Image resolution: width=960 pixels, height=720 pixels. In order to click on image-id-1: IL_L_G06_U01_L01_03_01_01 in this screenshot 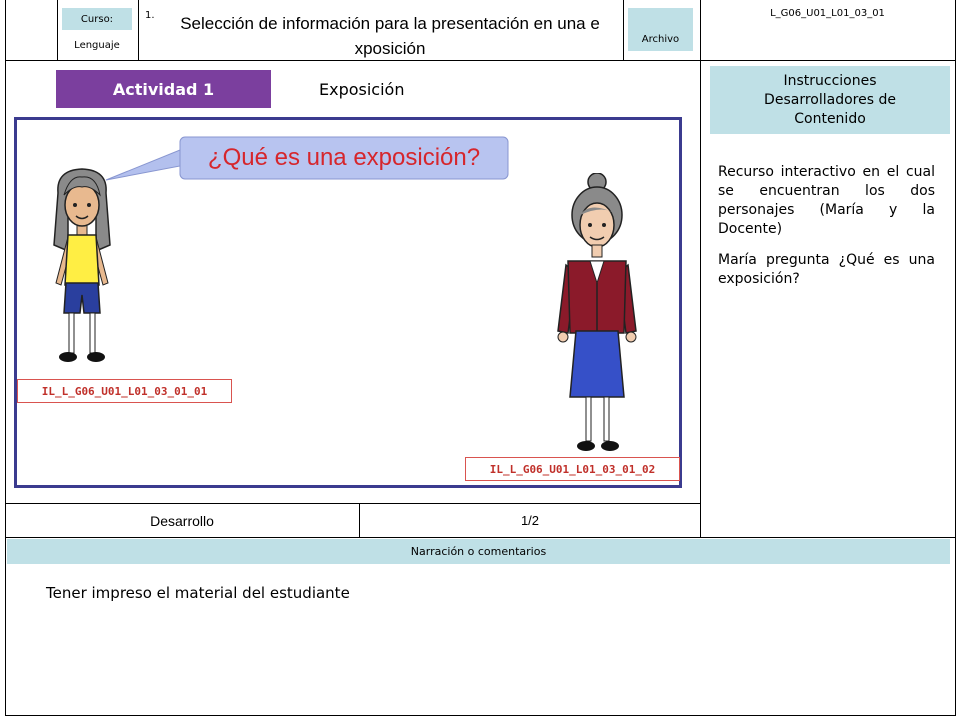, I will do `click(124, 391)`.